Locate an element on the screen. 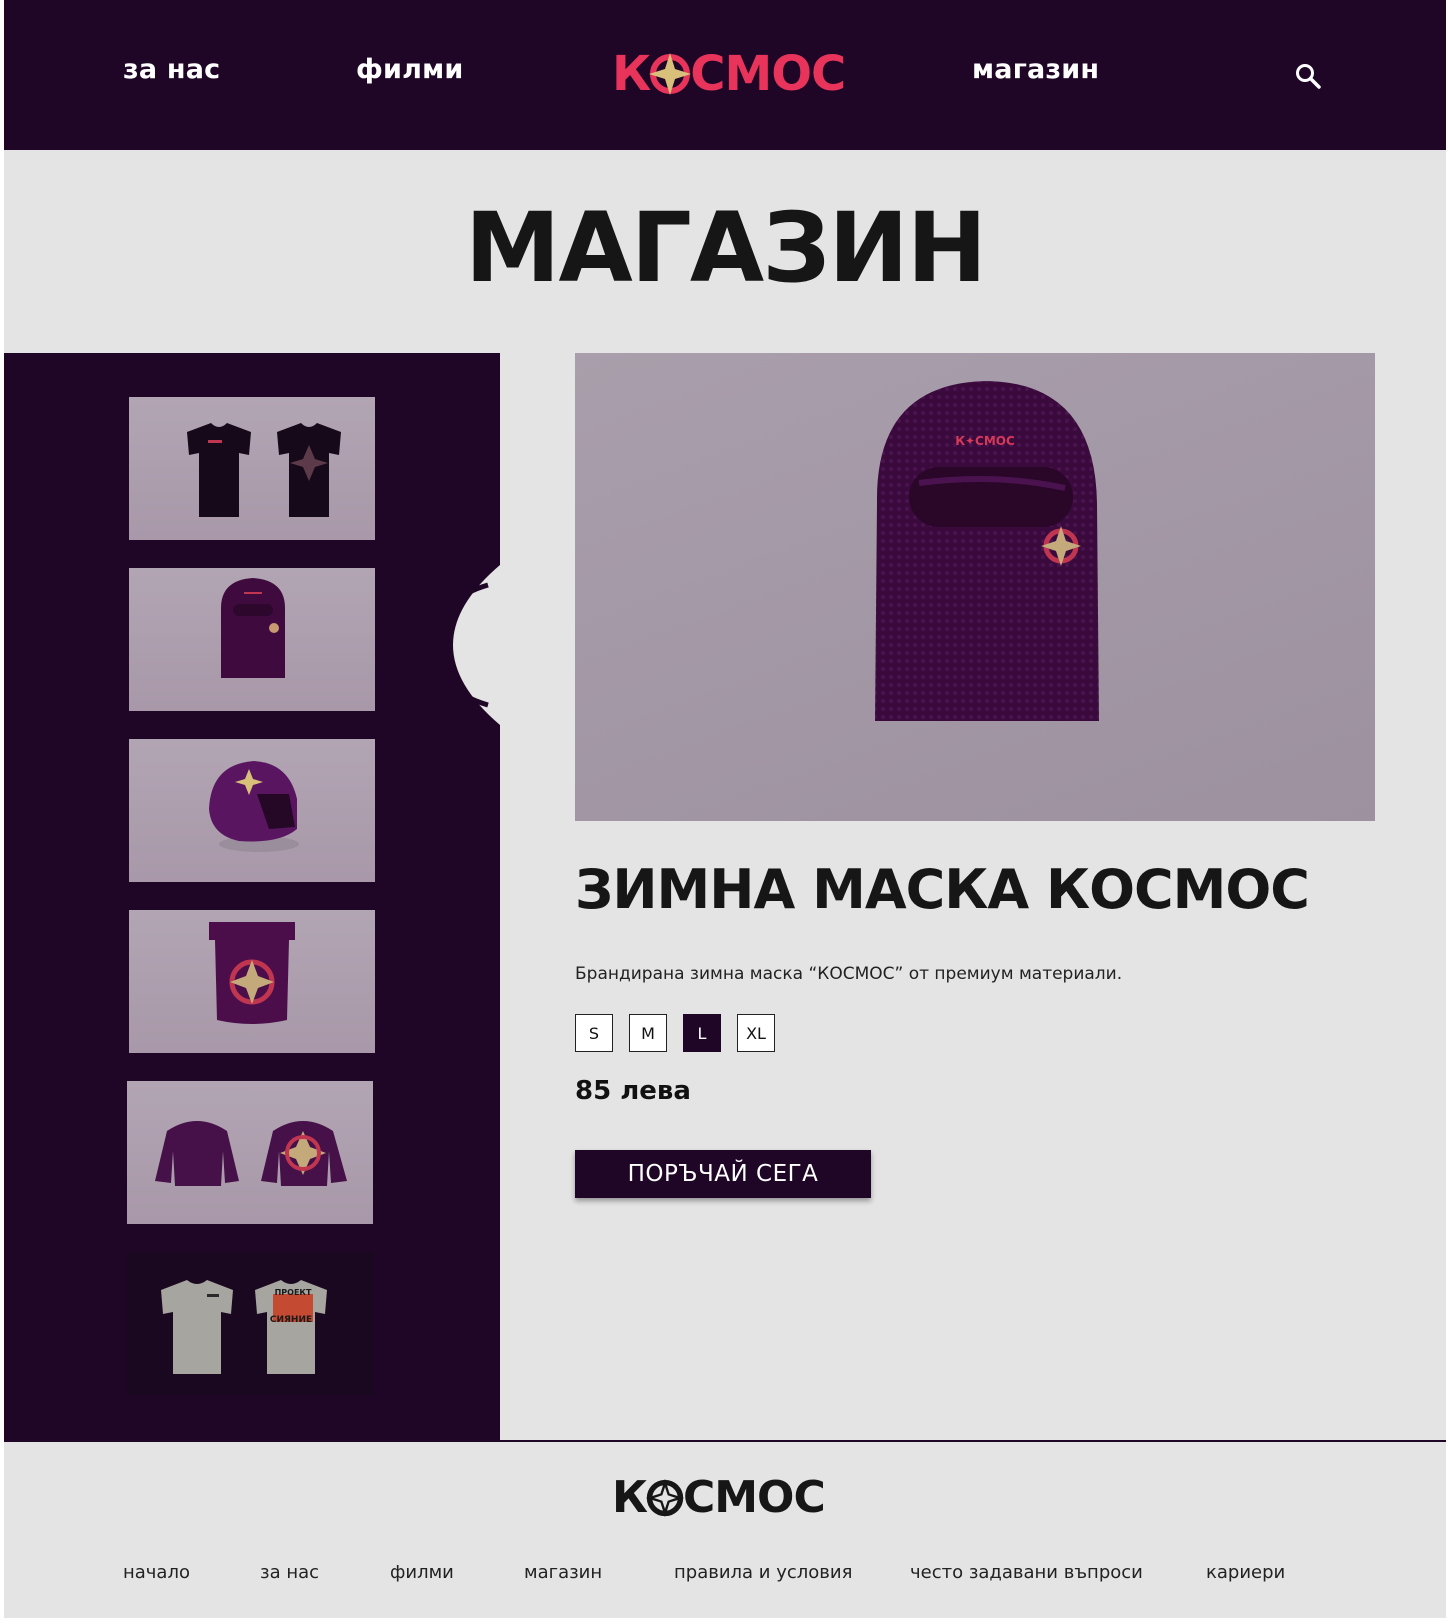  thumbnail-grey-tshirts: ПРОЕКТ СИЯНИЕ is located at coordinates (250, 1323).